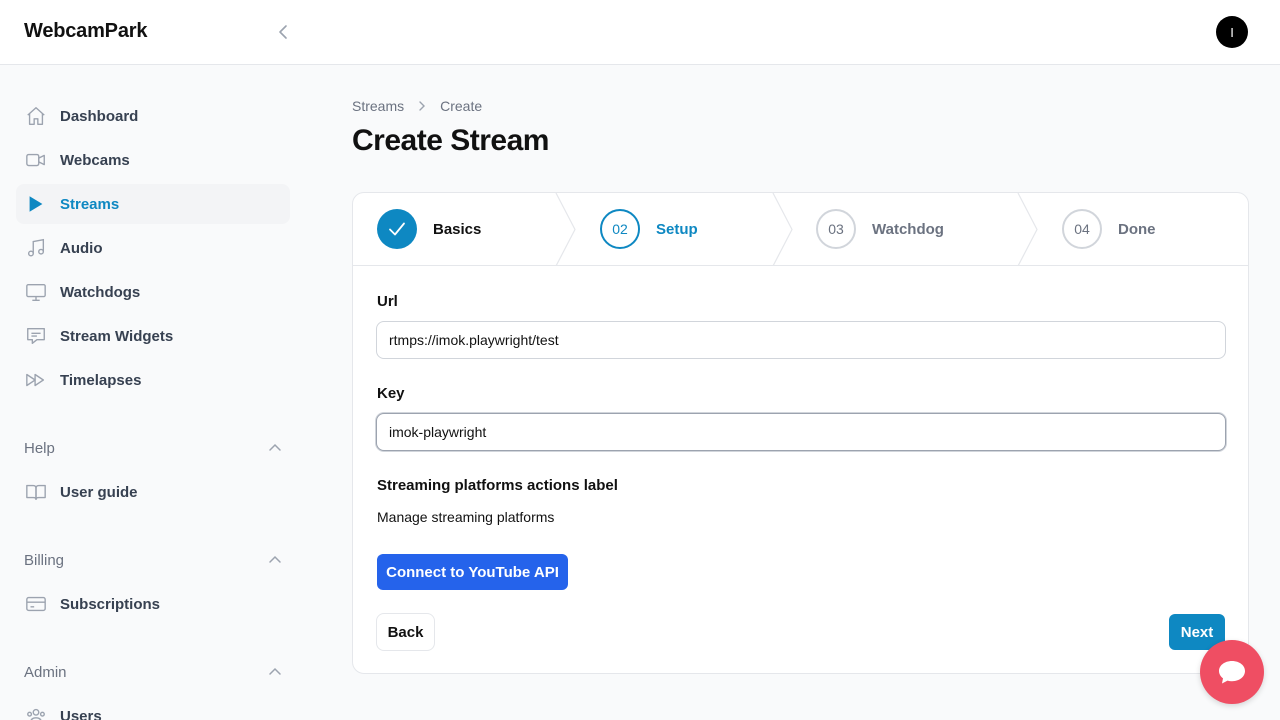 The width and height of the screenshot is (1280, 720). Describe the element at coordinates (100, 292) in the screenshot. I see `sidebar-item-label: Watchdogs` at that location.